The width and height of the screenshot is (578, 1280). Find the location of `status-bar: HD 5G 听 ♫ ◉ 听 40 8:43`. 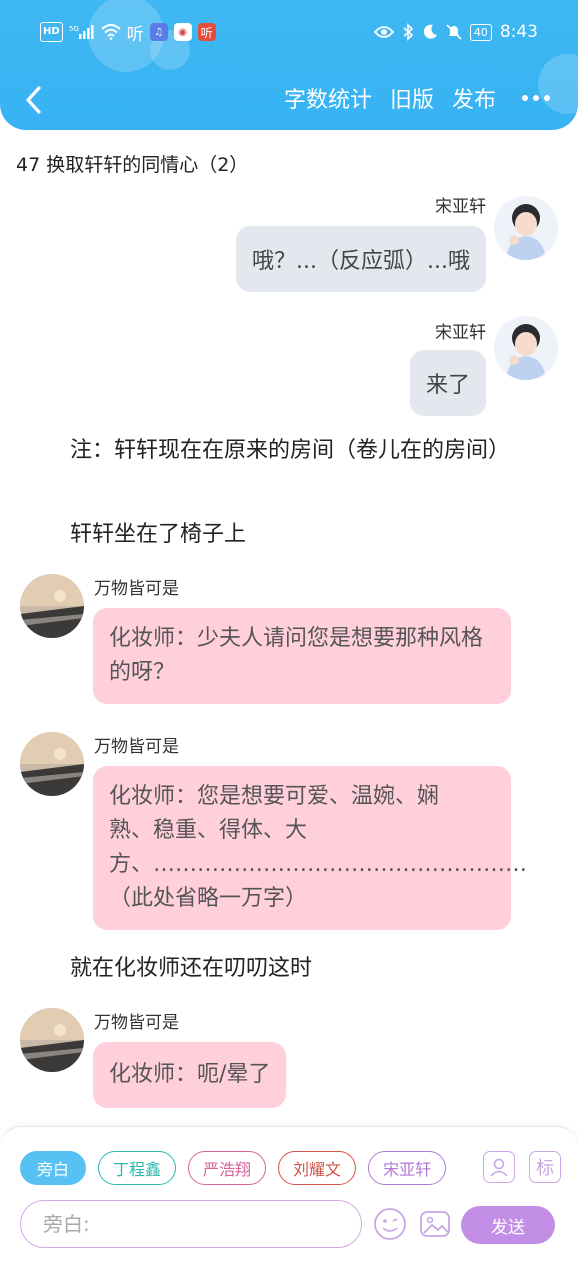

status-bar: HD 5G 听 ♫ ◉ 听 40 8:43 is located at coordinates (289, 35).